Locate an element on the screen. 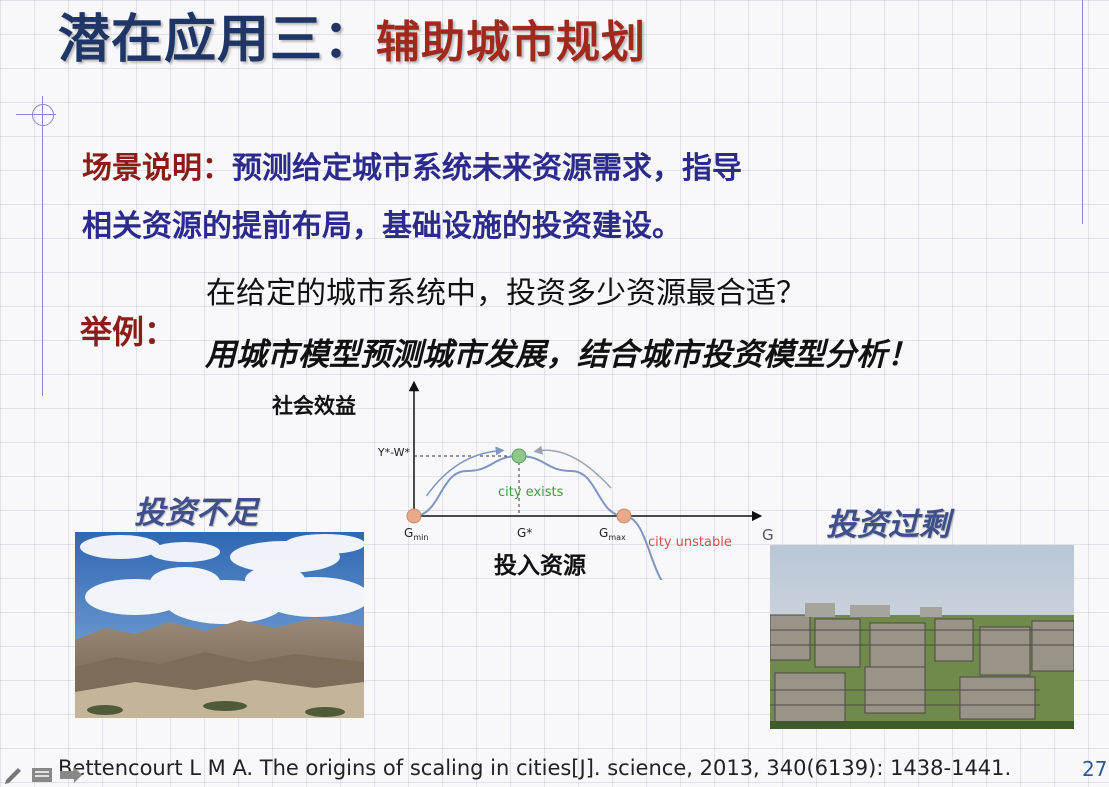  chart-annotation-exists: city exists is located at coordinates (531, 492).